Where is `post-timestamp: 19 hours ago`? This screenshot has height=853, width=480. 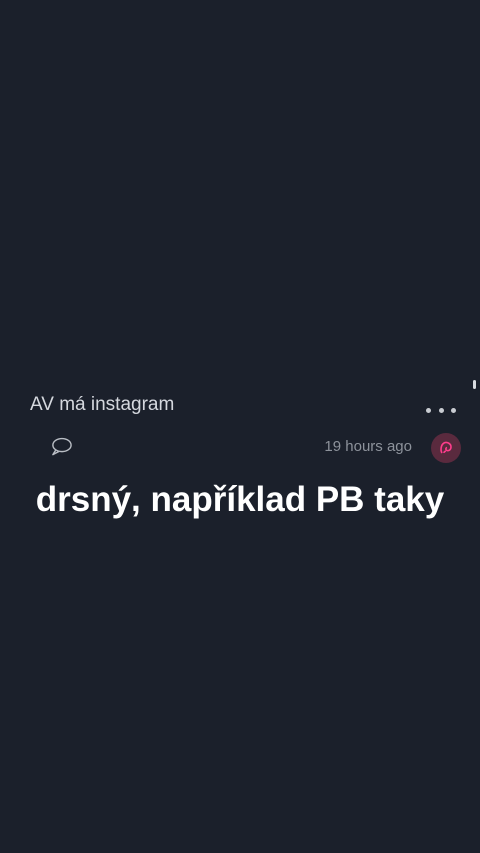
post-timestamp: 19 hours ago is located at coordinates (368, 446).